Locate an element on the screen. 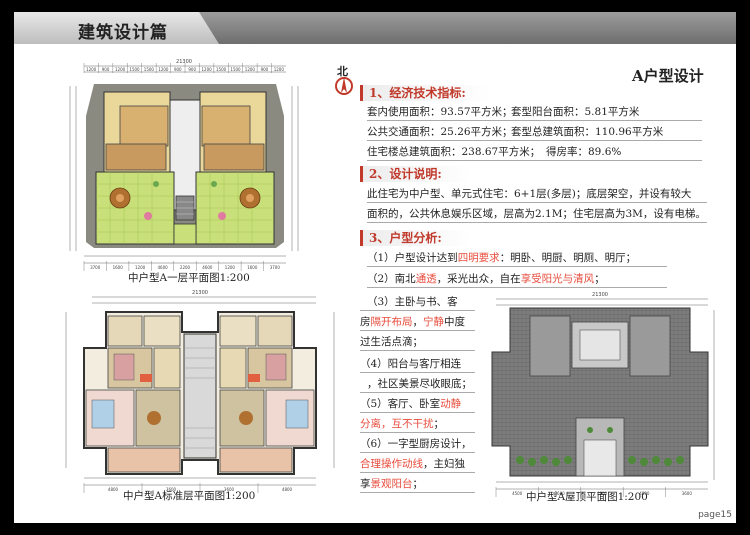  roof-bottom-dim: 3600 is located at coordinates (687, 493).